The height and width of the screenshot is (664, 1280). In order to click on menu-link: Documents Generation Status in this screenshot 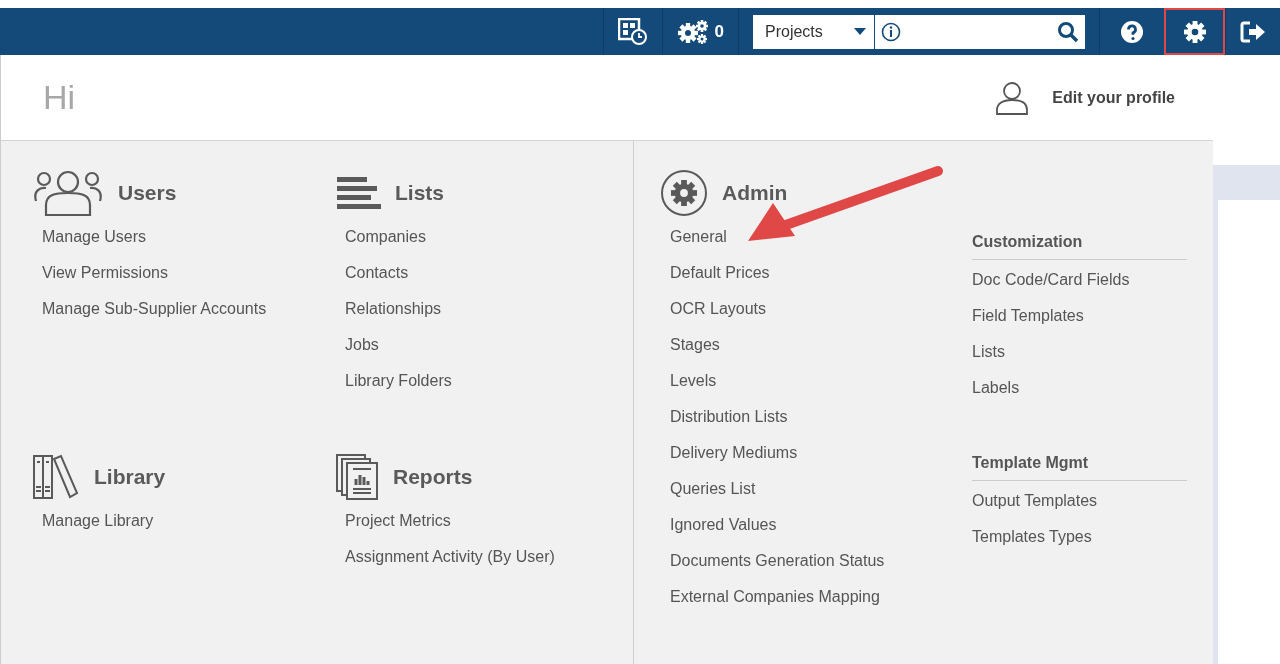, I will do `click(777, 561)`.